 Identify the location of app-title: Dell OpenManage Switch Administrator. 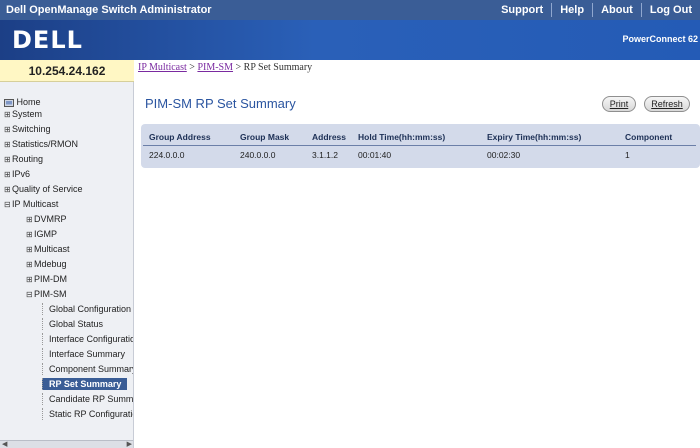
(109, 10).